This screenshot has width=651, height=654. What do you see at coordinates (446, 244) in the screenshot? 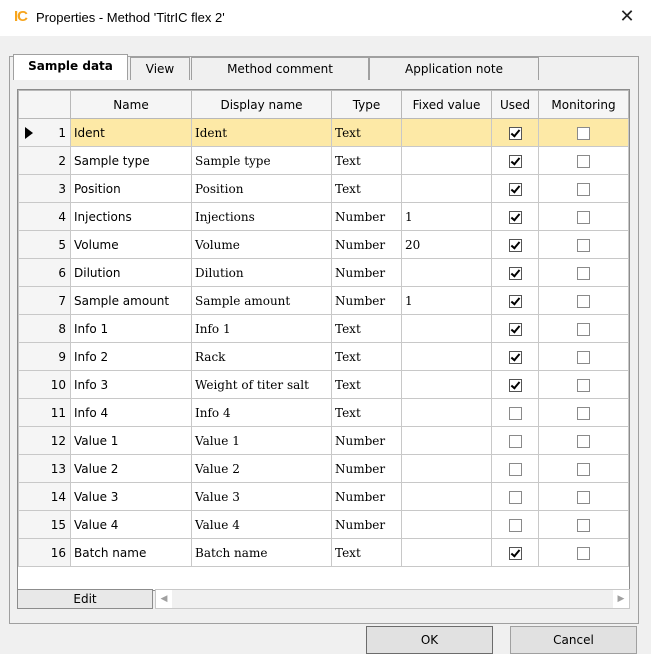
I see `fixed-value-cell: 20` at bounding box center [446, 244].